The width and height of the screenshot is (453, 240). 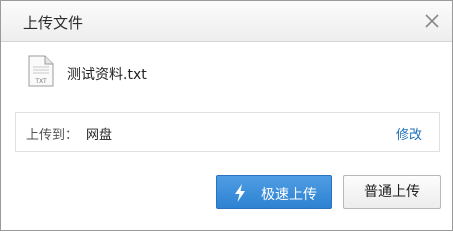 What do you see at coordinates (53, 23) in the screenshot?
I see `dialog-title: 上传文件` at bounding box center [53, 23].